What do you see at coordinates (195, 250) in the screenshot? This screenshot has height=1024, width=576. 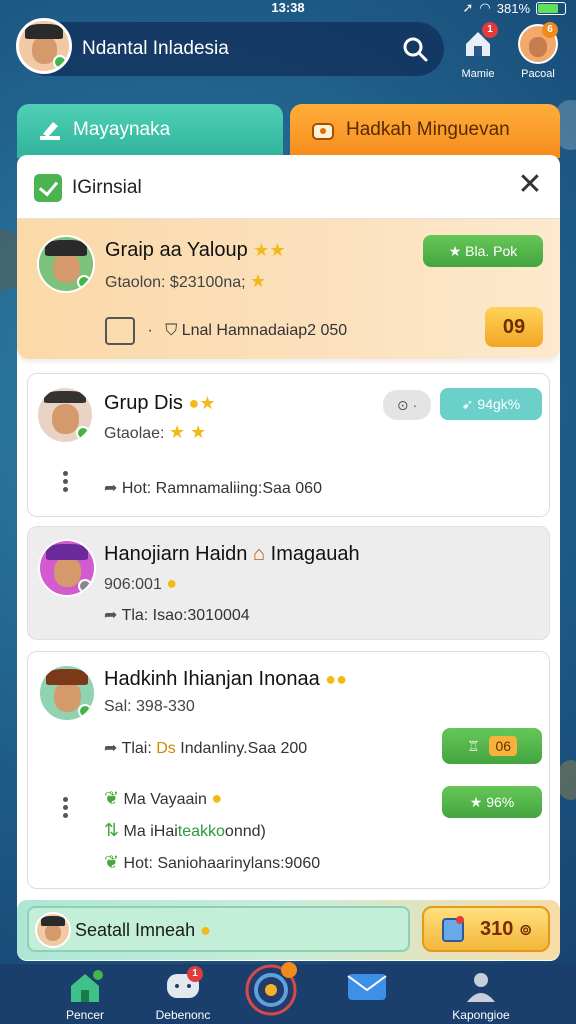 I see `card-name: Graip aa Yaloup ★★` at bounding box center [195, 250].